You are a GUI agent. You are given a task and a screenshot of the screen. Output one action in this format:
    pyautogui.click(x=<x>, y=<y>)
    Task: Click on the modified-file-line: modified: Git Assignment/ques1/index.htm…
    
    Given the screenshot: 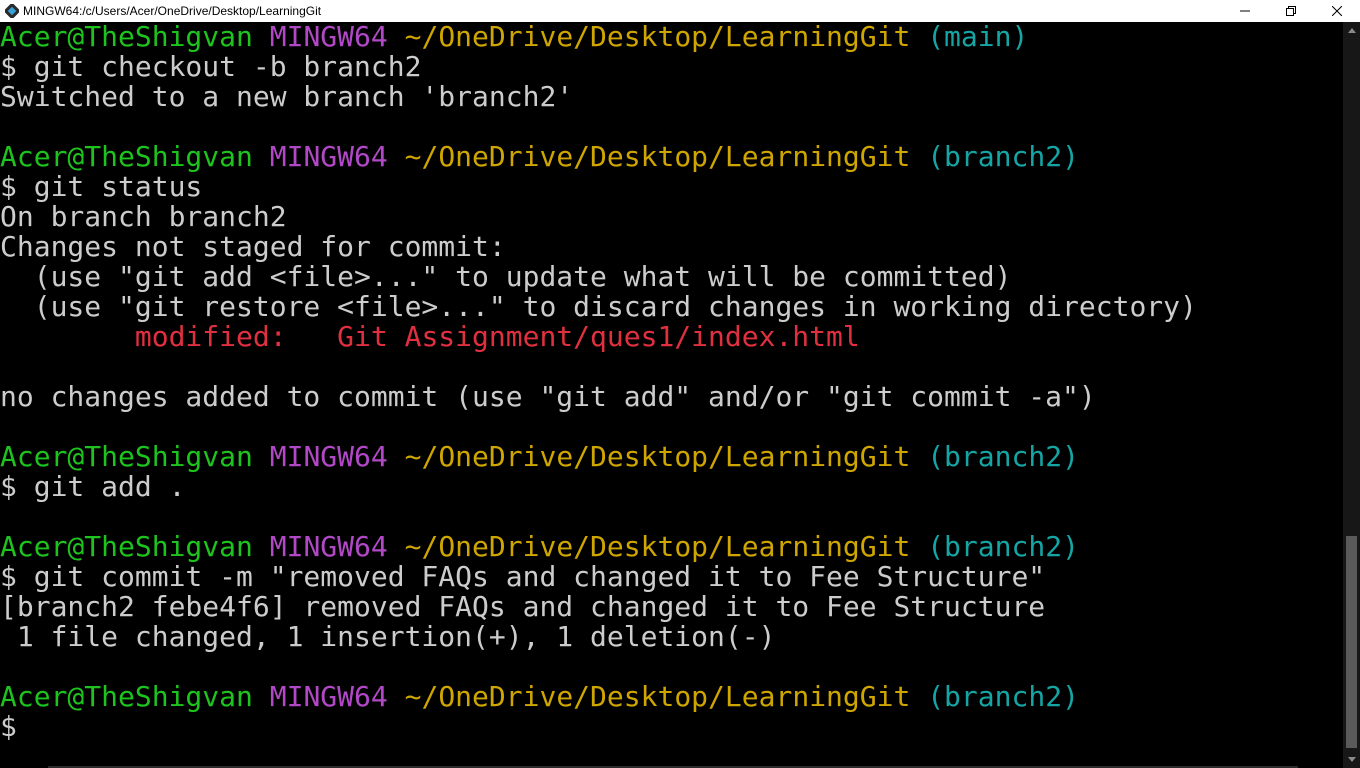 What is the action you would take?
    pyautogui.click(x=671, y=337)
    